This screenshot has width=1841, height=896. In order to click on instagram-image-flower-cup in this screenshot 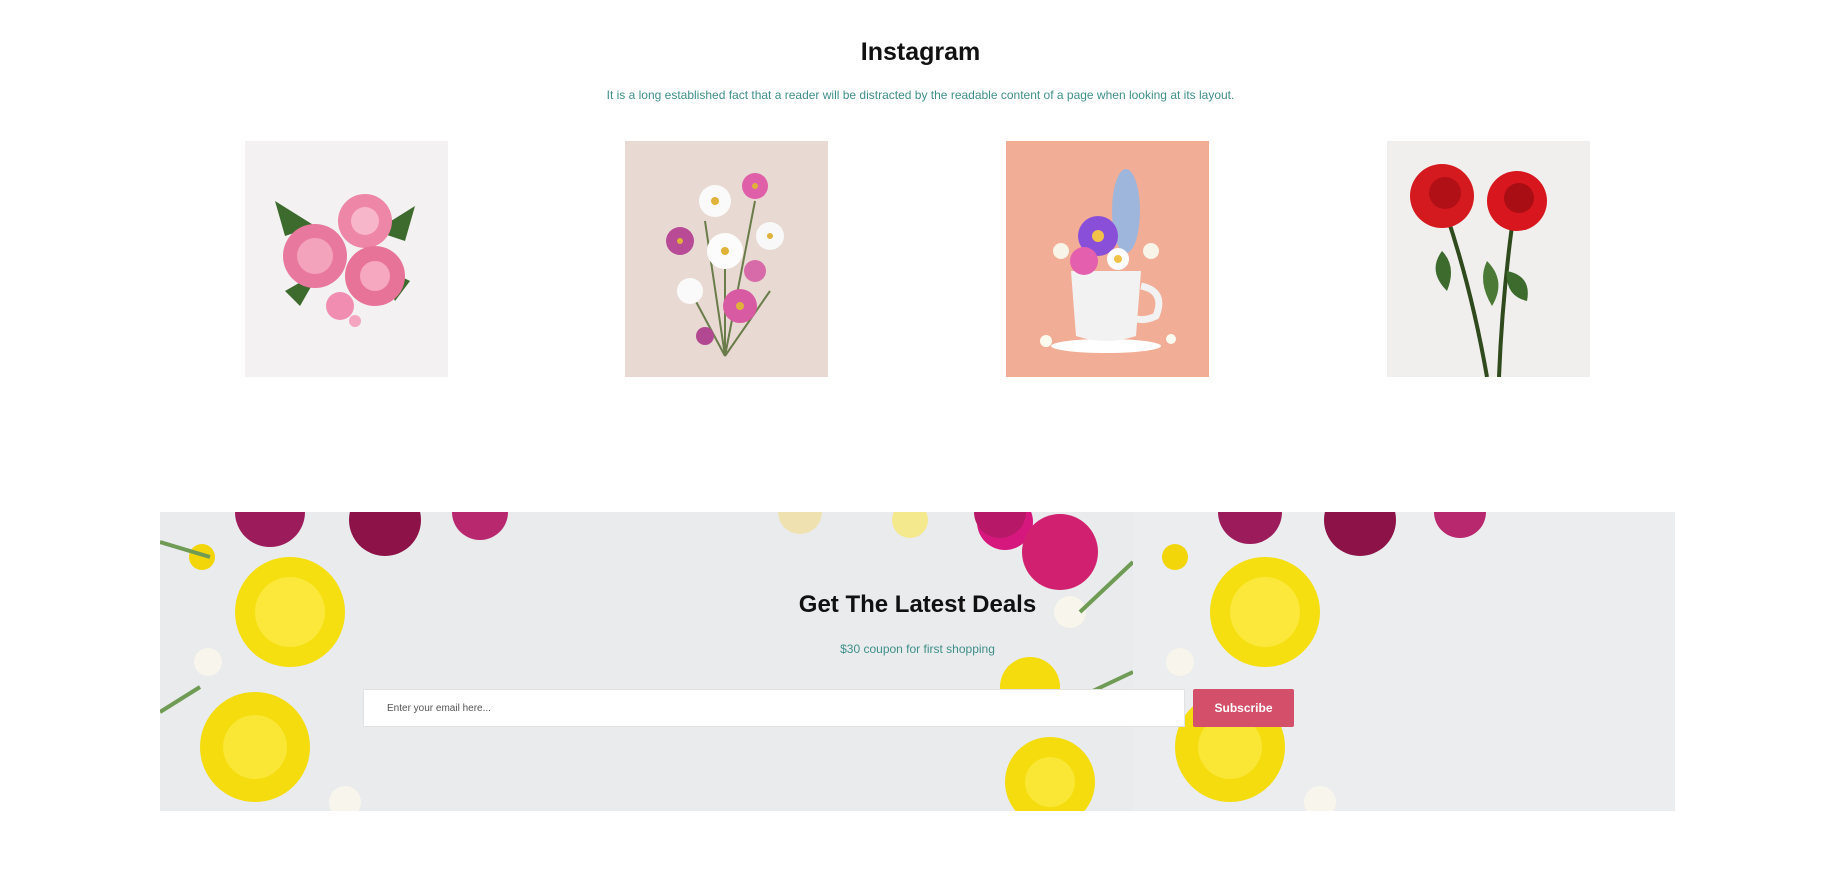, I will do `click(1107, 259)`.